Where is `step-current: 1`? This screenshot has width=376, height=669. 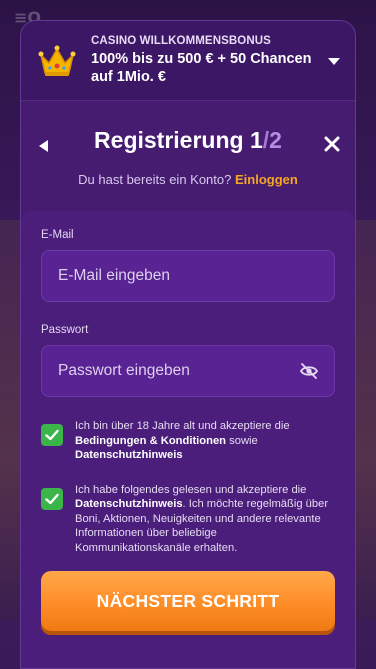
step-current: 1 is located at coordinates (256, 140).